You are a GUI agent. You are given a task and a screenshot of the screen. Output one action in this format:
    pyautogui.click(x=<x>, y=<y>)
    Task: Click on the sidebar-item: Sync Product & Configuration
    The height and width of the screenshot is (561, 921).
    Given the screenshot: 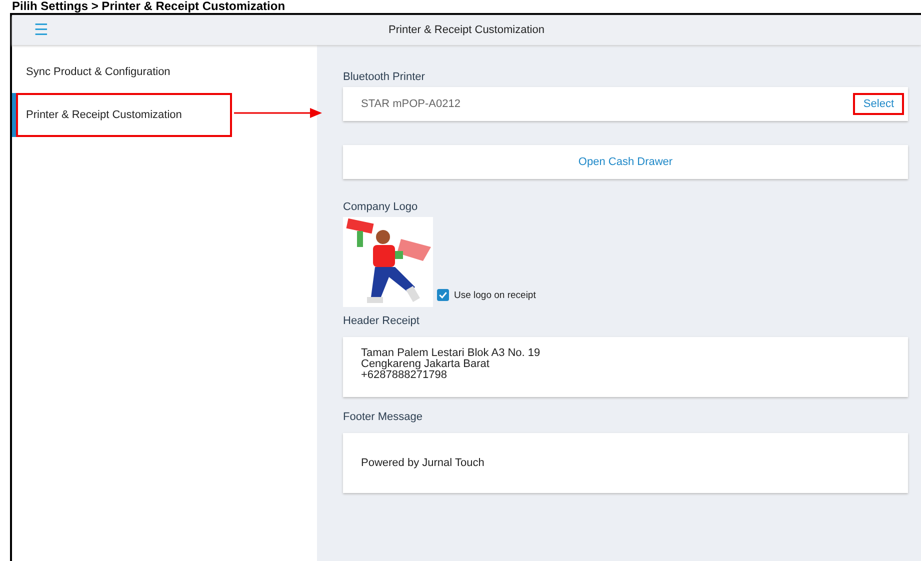 What is the action you would take?
    pyautogui.click(x=122, y=72)
    